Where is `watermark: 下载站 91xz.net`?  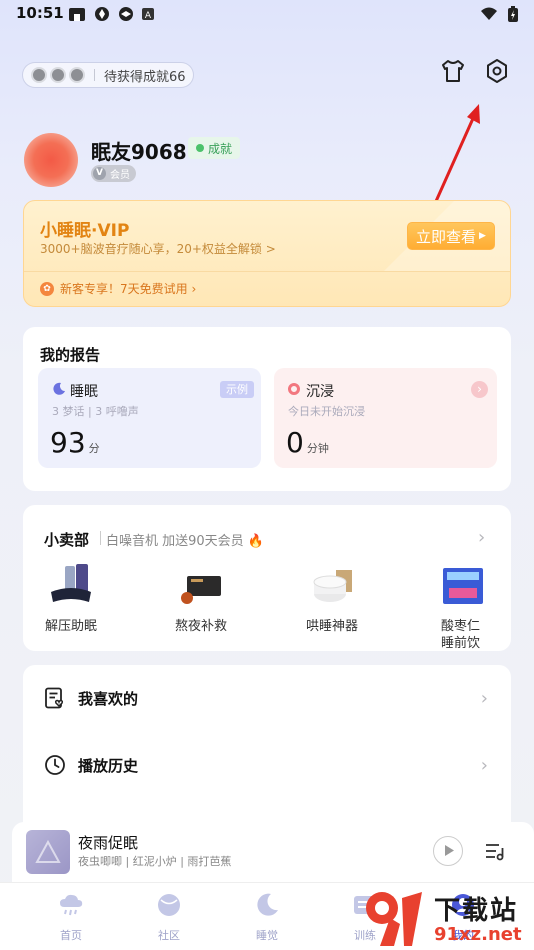
watermark: 下载站 91xz.net is located at coordinates (448, 916).